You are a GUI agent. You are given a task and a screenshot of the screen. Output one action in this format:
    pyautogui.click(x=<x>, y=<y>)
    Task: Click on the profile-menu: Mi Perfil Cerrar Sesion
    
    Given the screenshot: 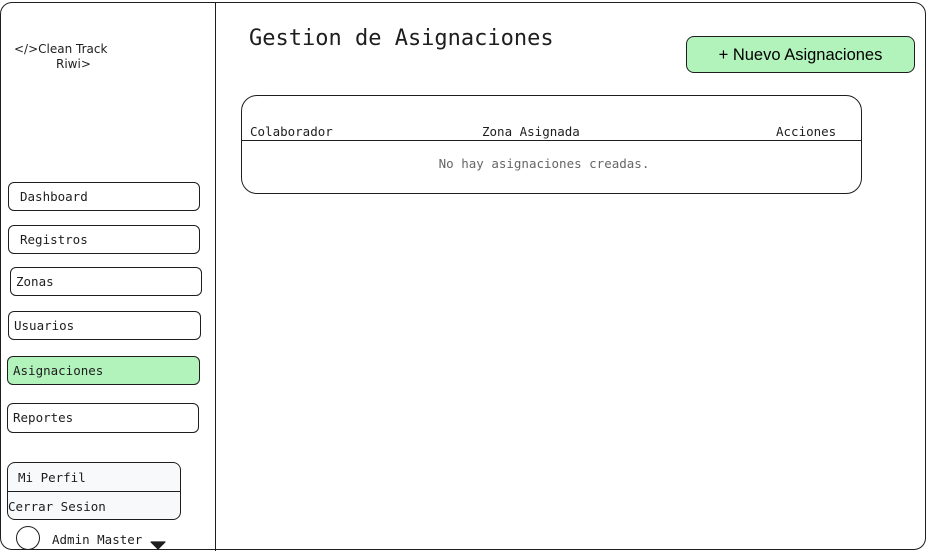 What is the action you would take?
    pyautogui.click(x=94, y=491)
    